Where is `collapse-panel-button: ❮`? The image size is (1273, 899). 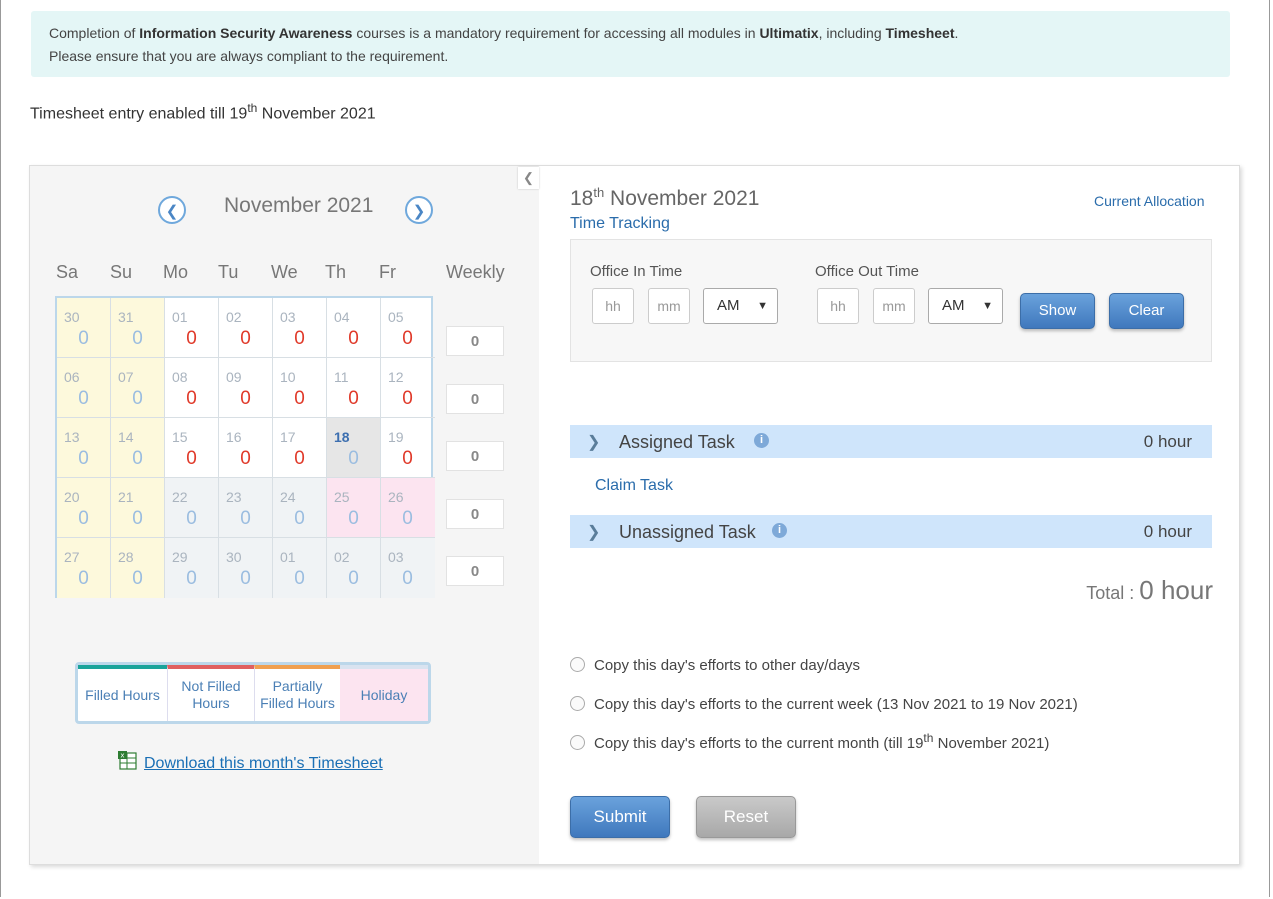
collapse-panel-button: ❮ is located at coordinates (528, 178).